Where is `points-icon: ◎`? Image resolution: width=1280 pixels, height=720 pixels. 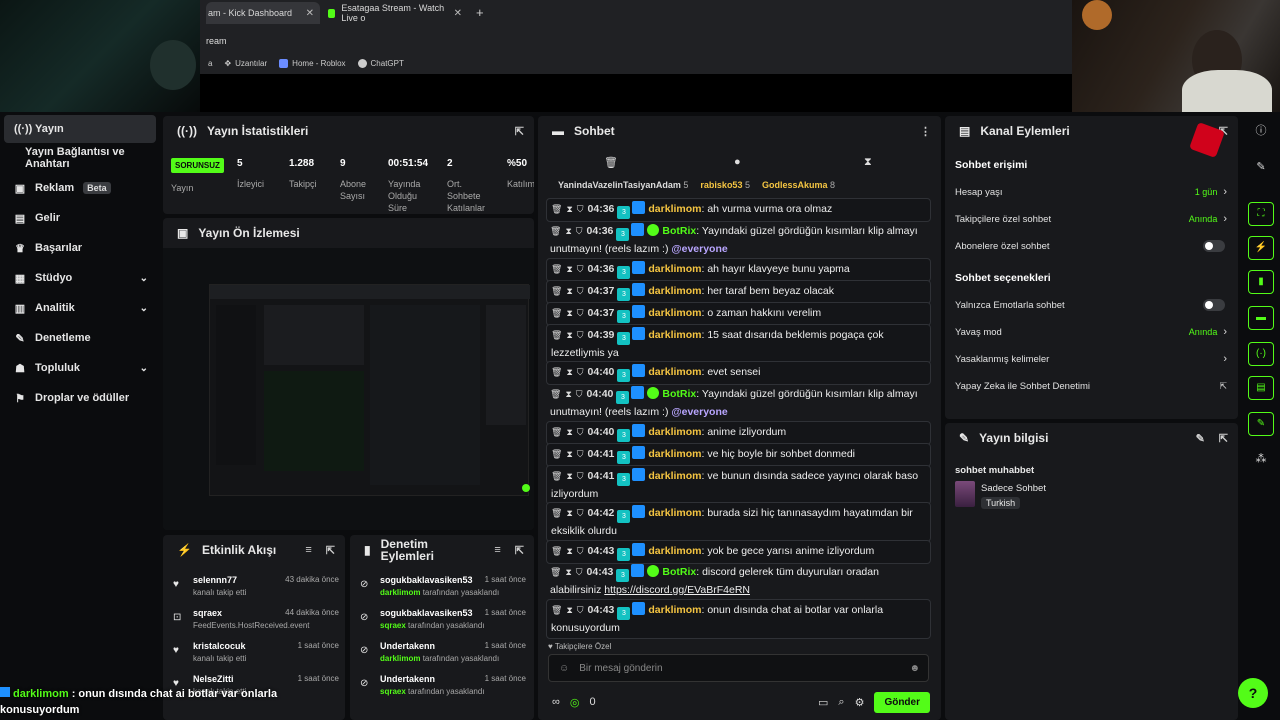
points-icon: ◎ is located at coordinates (575, 702).